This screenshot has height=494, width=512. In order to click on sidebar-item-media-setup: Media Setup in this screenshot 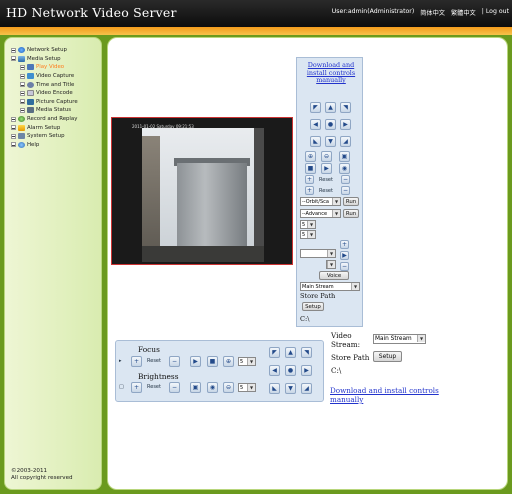, I will do `click(44, 59)`.